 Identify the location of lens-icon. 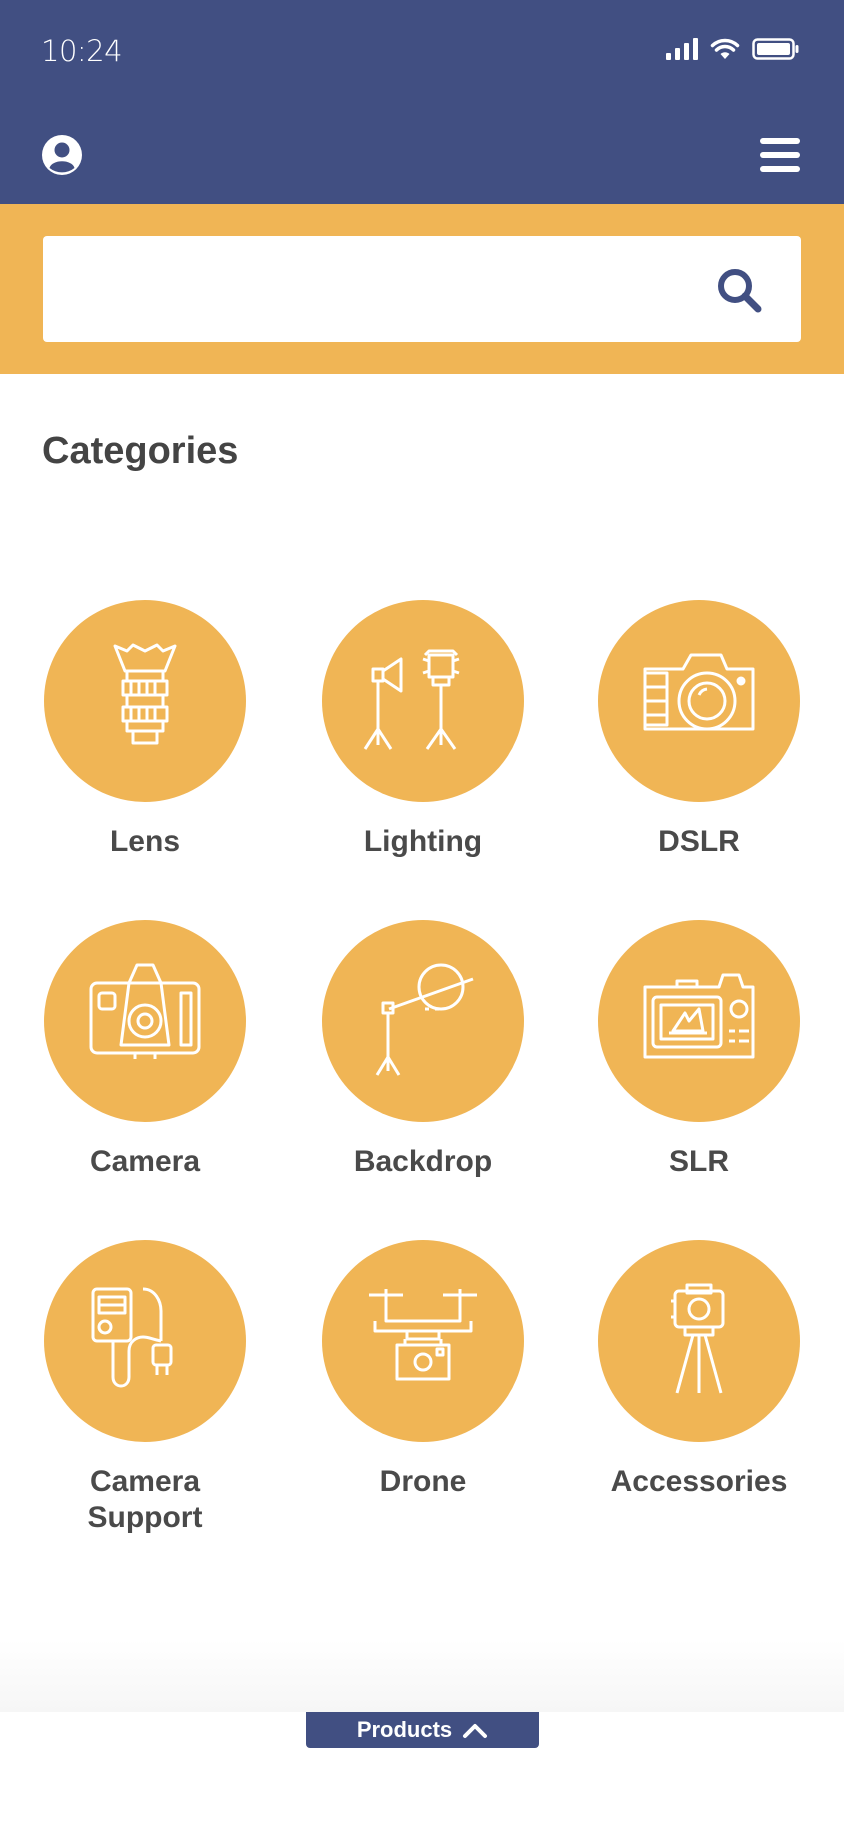
(145, 694).